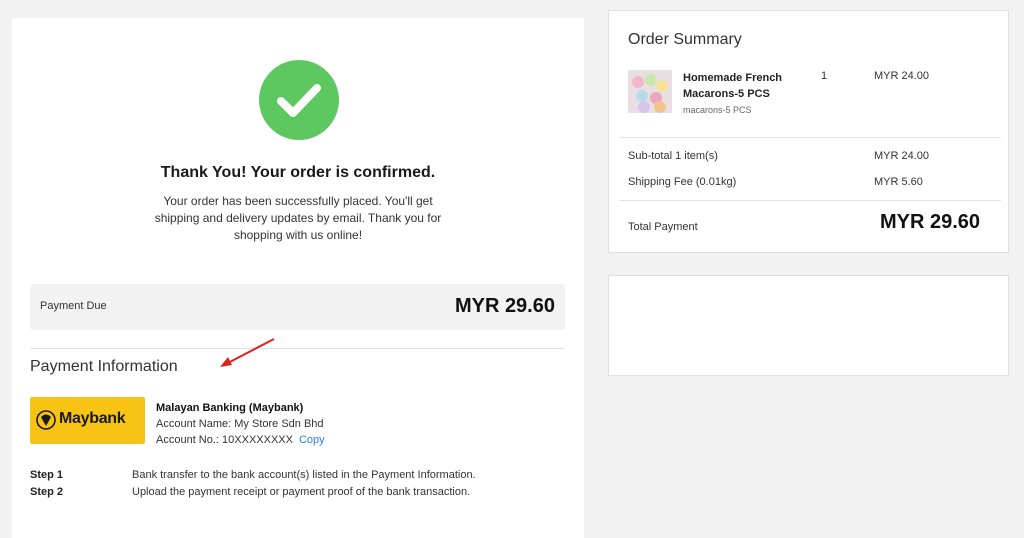 The image size is (1024, 538). Describe the element at coordinates (824, 76) in the screenshot. I see `product-quantity: 1` at that location.